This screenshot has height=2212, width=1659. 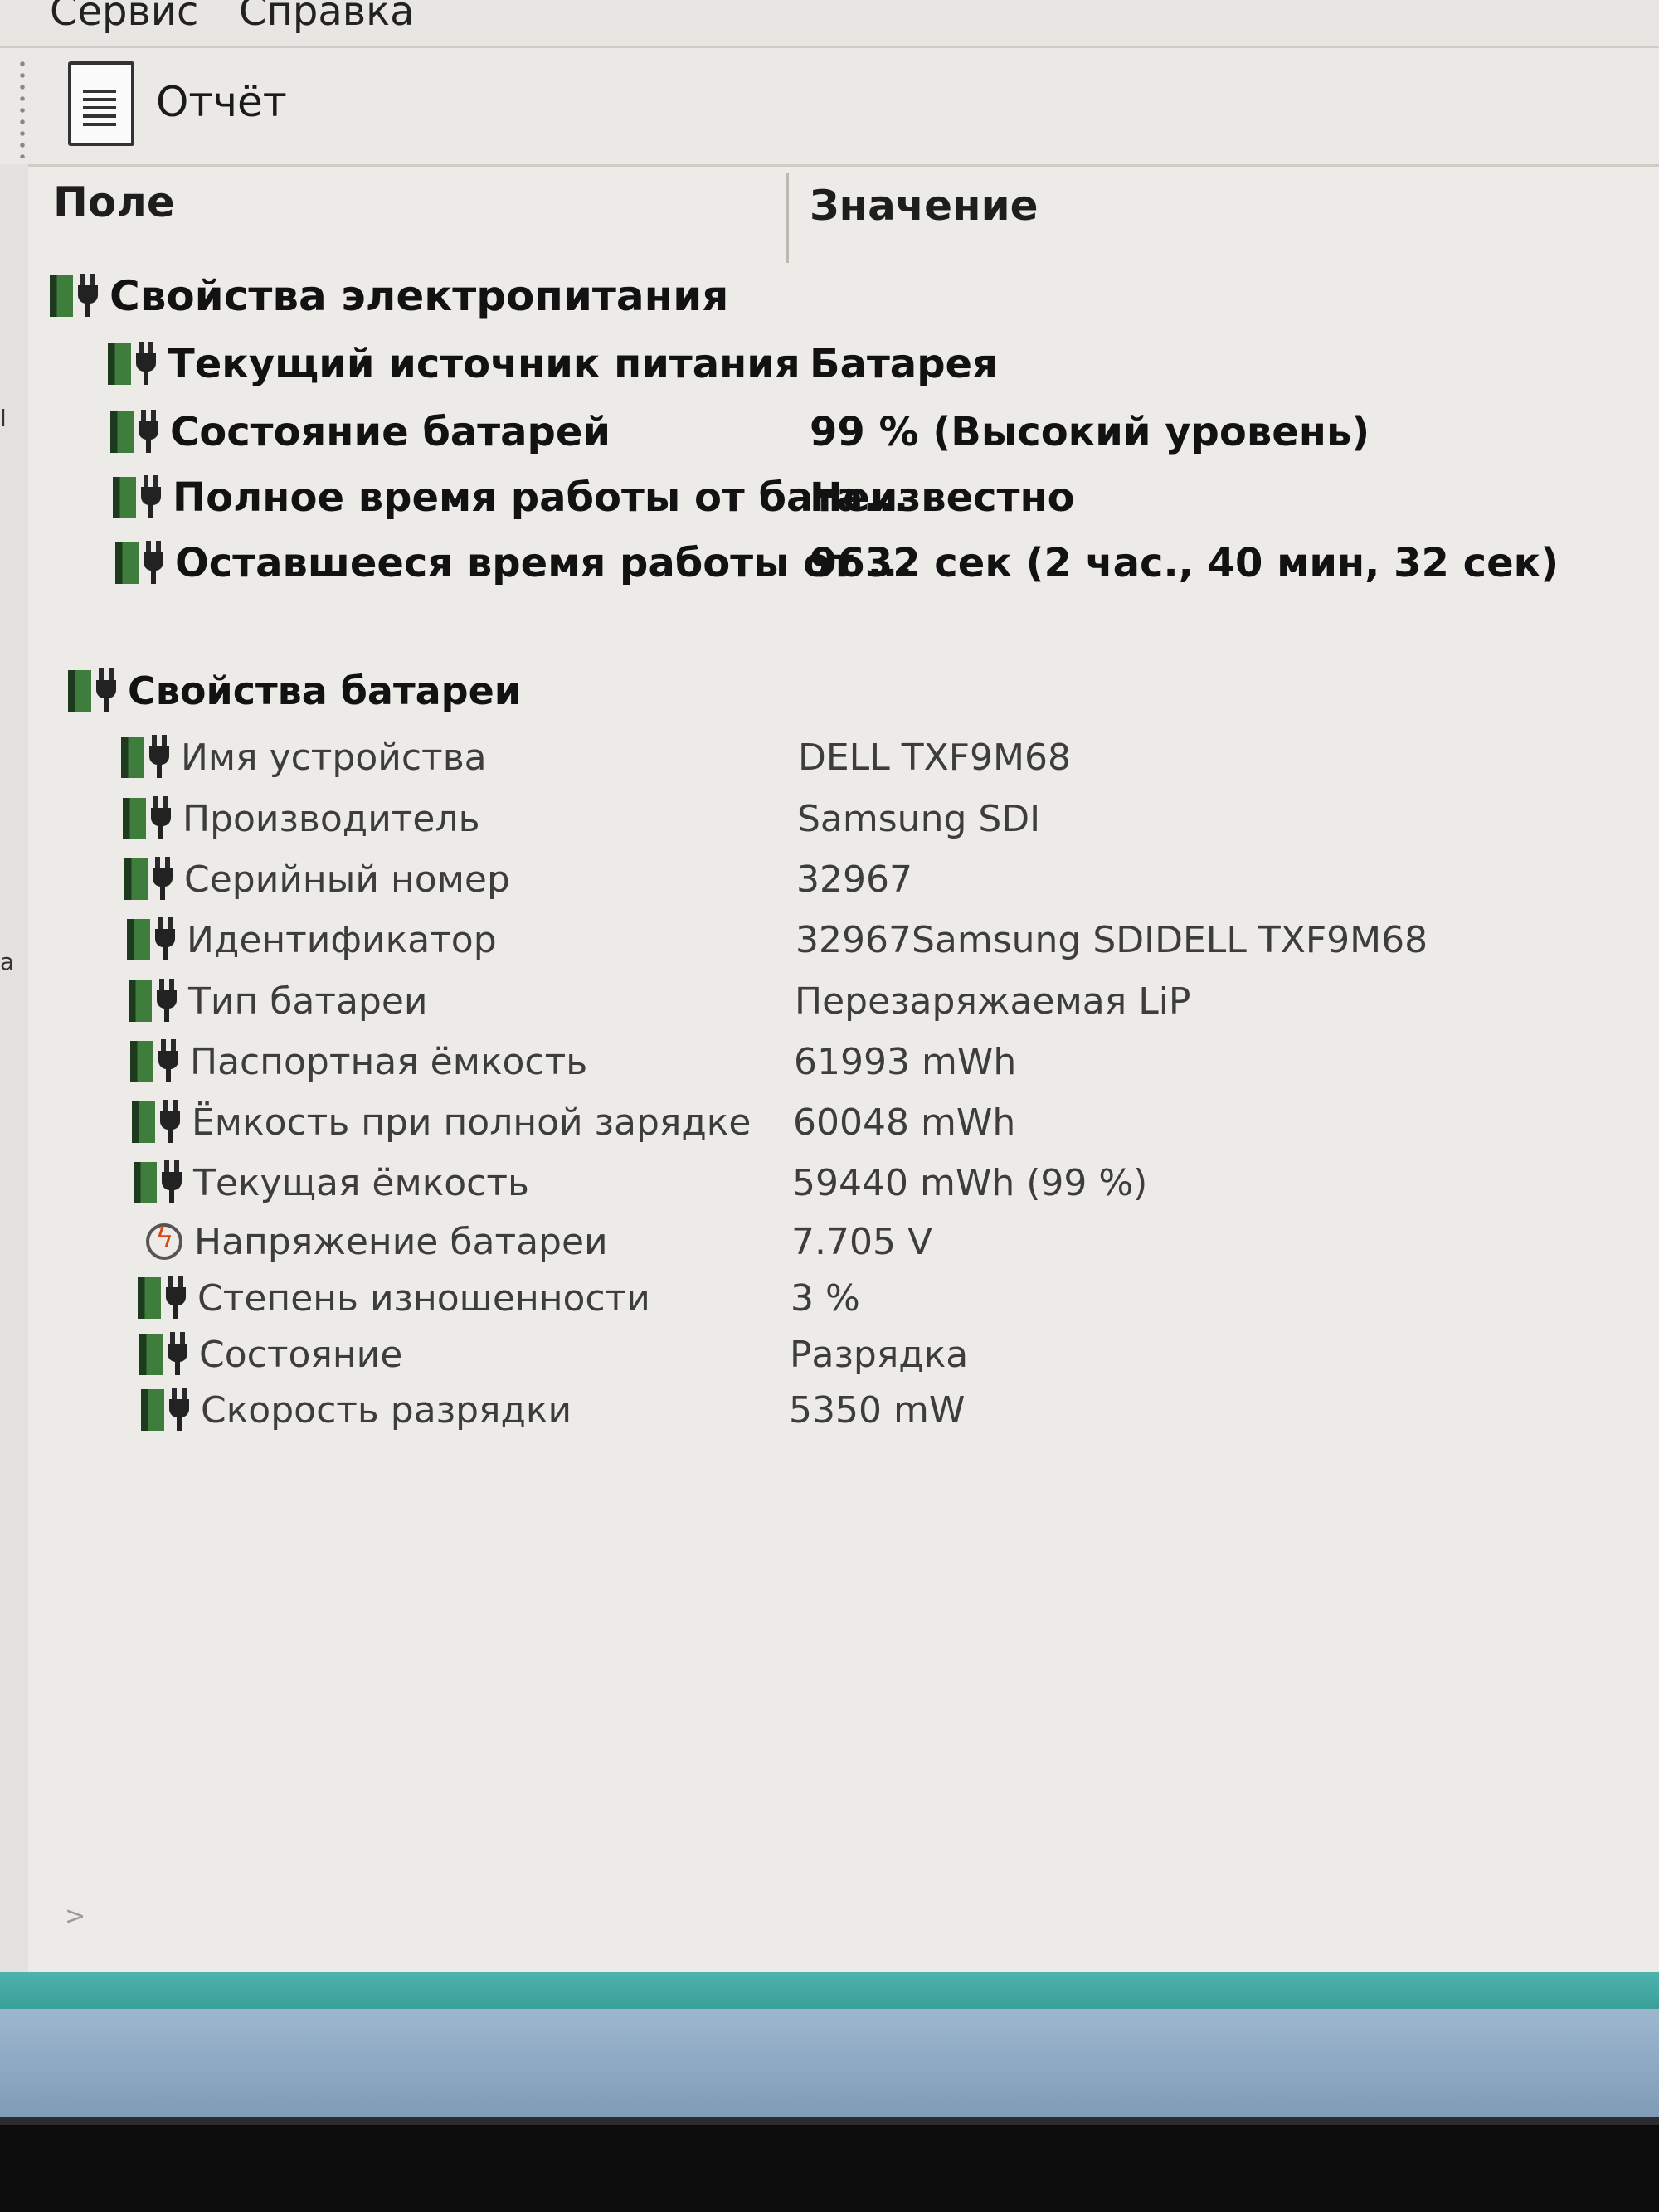 What do you see at coordinates (326, 17) in the screenshot?
I see `menu-help: Справка` at bounding box center [326, 17].